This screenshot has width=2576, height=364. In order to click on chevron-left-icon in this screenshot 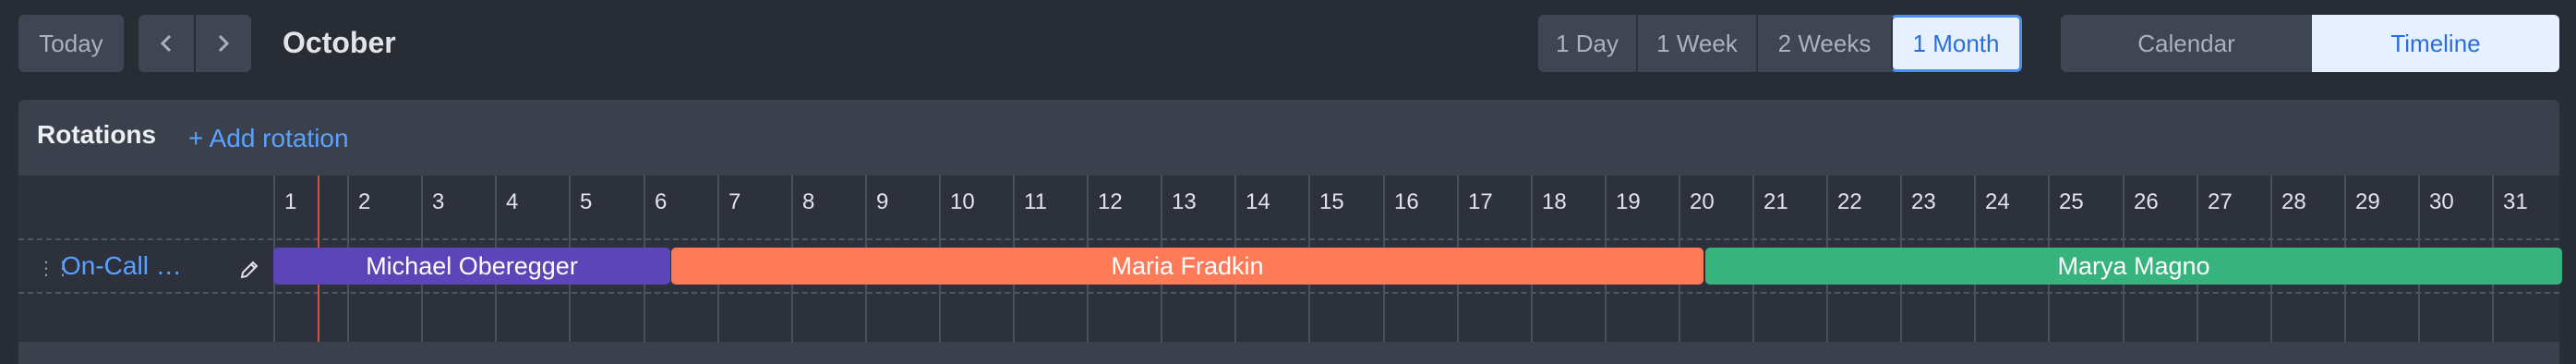, I will do `click(166, 43)`.